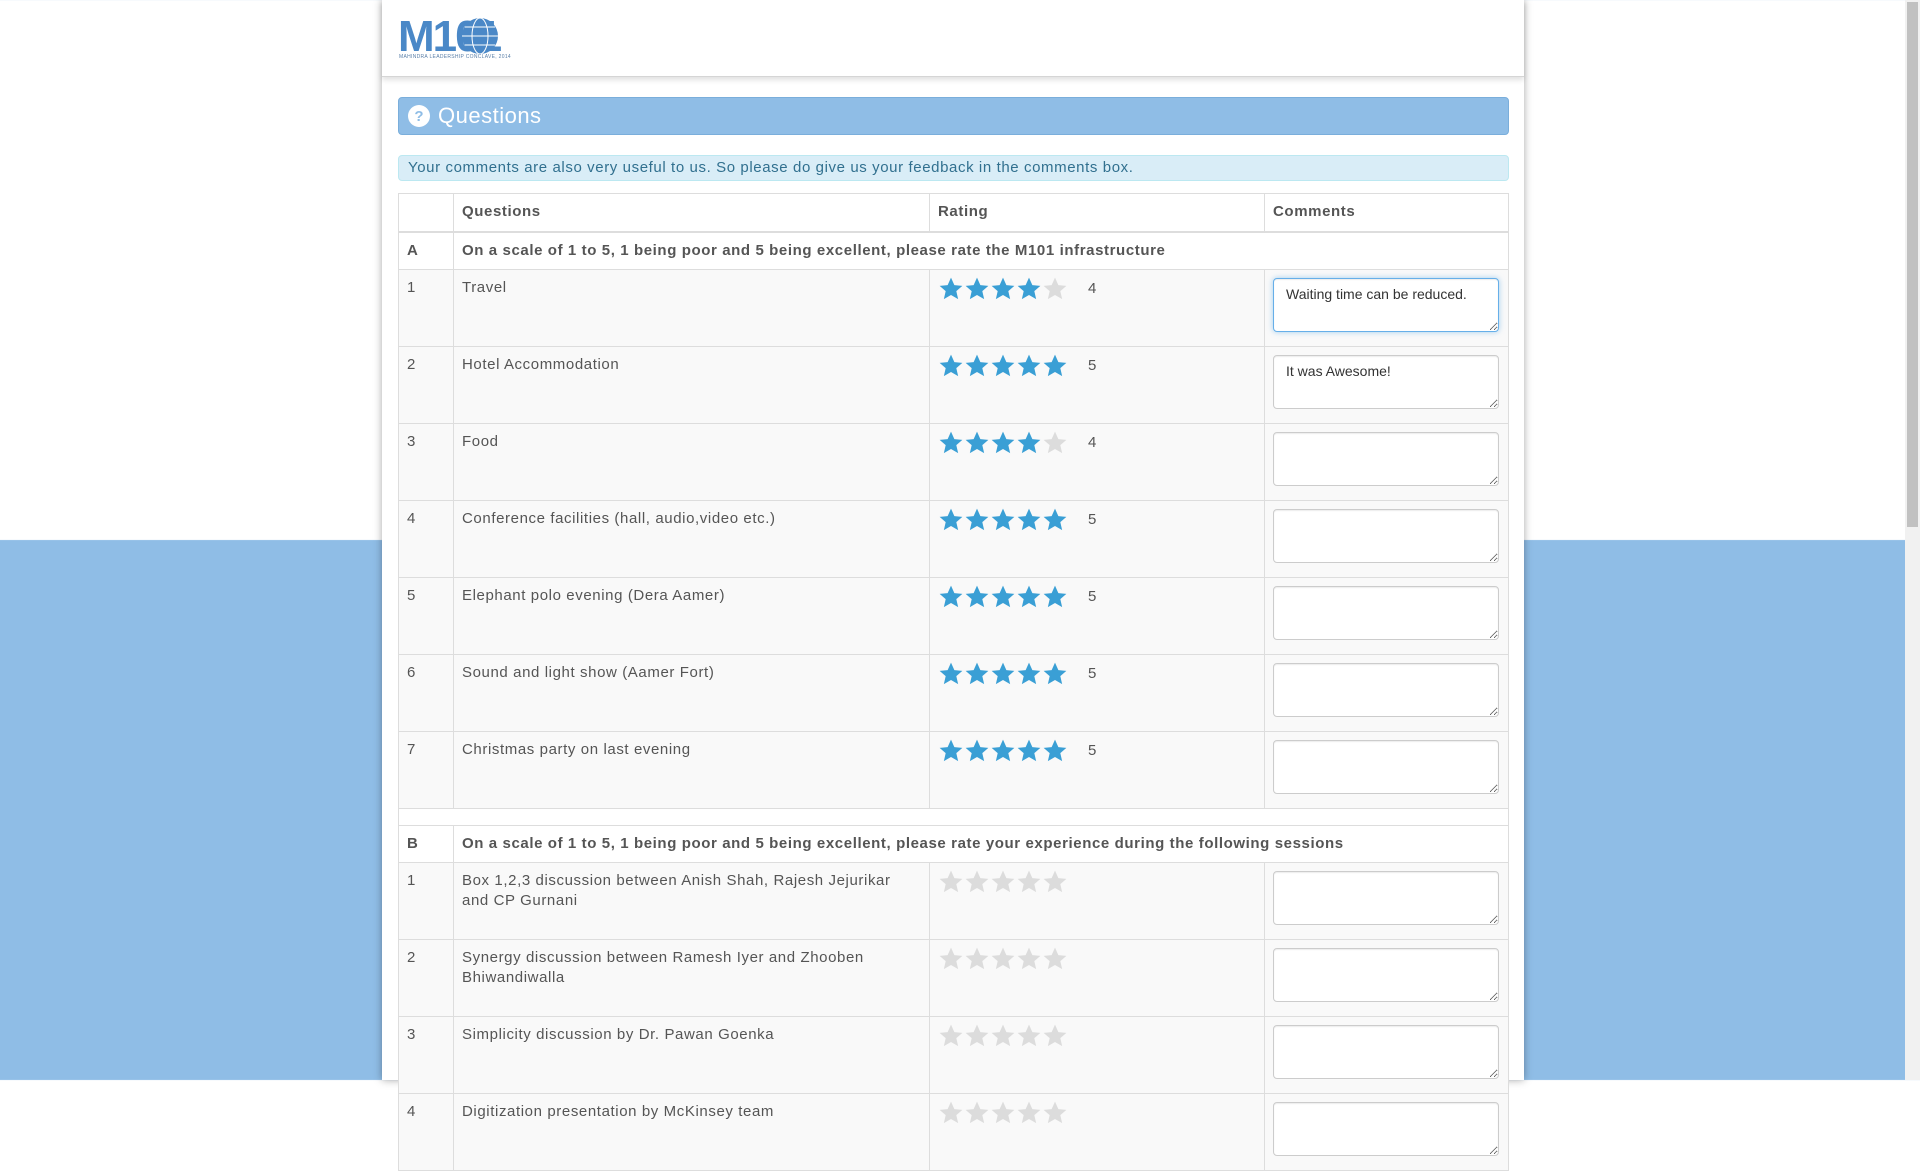 Image resolution: width=1920 pixels, height=1171 pixels. Describe the element at coordinates (691, 615) in the screenshot. I see `question-text: Elephant polo evening (Dera Aamer)` at that location.